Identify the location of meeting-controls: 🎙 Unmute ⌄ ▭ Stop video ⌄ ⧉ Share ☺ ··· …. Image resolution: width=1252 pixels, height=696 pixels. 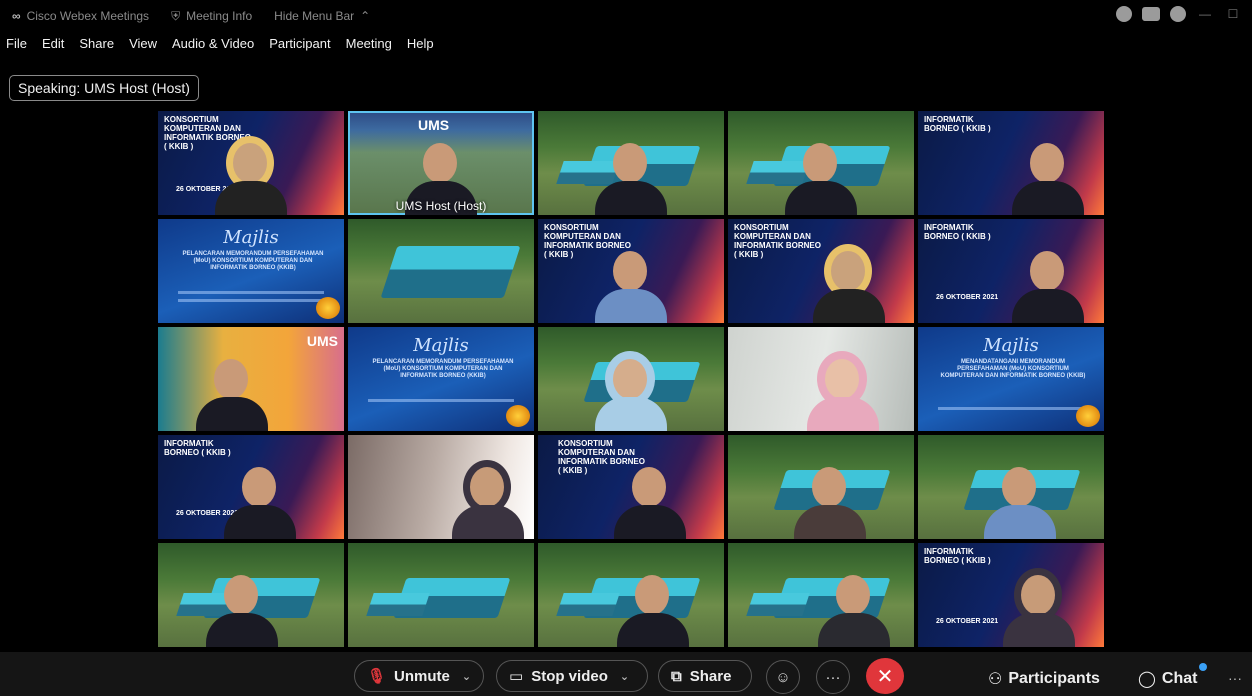
(626, 674).